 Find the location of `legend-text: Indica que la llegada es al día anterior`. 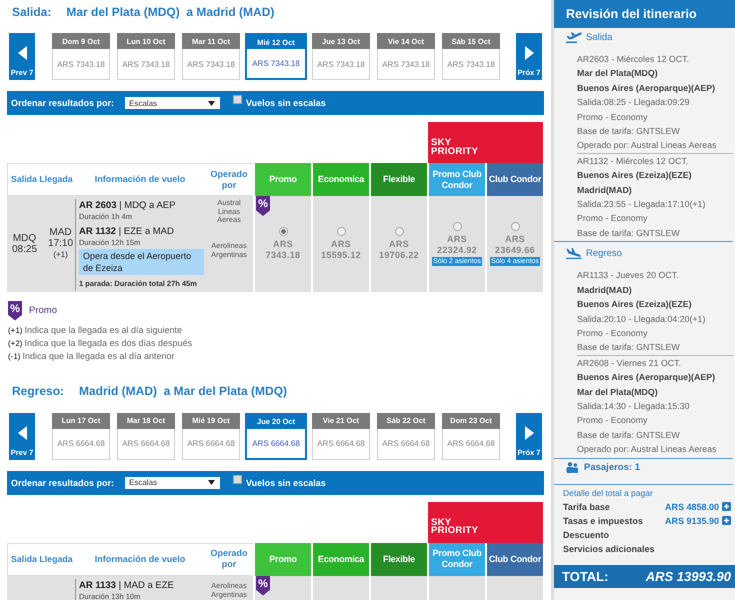

legend-text: Indica que la llegada es al día anterior is located at coordinates (98, 355).